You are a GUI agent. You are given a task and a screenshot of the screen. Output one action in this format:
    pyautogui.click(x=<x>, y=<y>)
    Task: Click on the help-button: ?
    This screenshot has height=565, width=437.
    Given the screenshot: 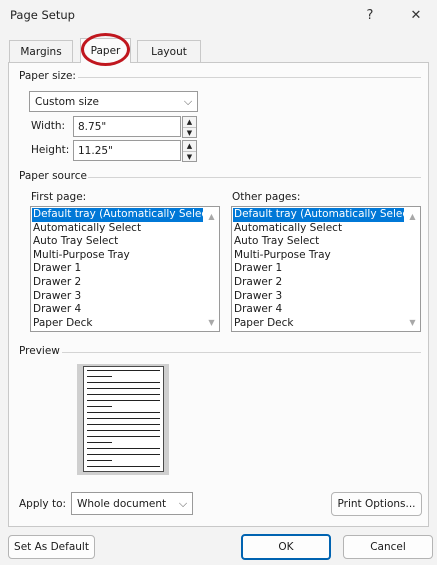 What is the action you would take?
    pyautogui.click(x=370, y=15)
    